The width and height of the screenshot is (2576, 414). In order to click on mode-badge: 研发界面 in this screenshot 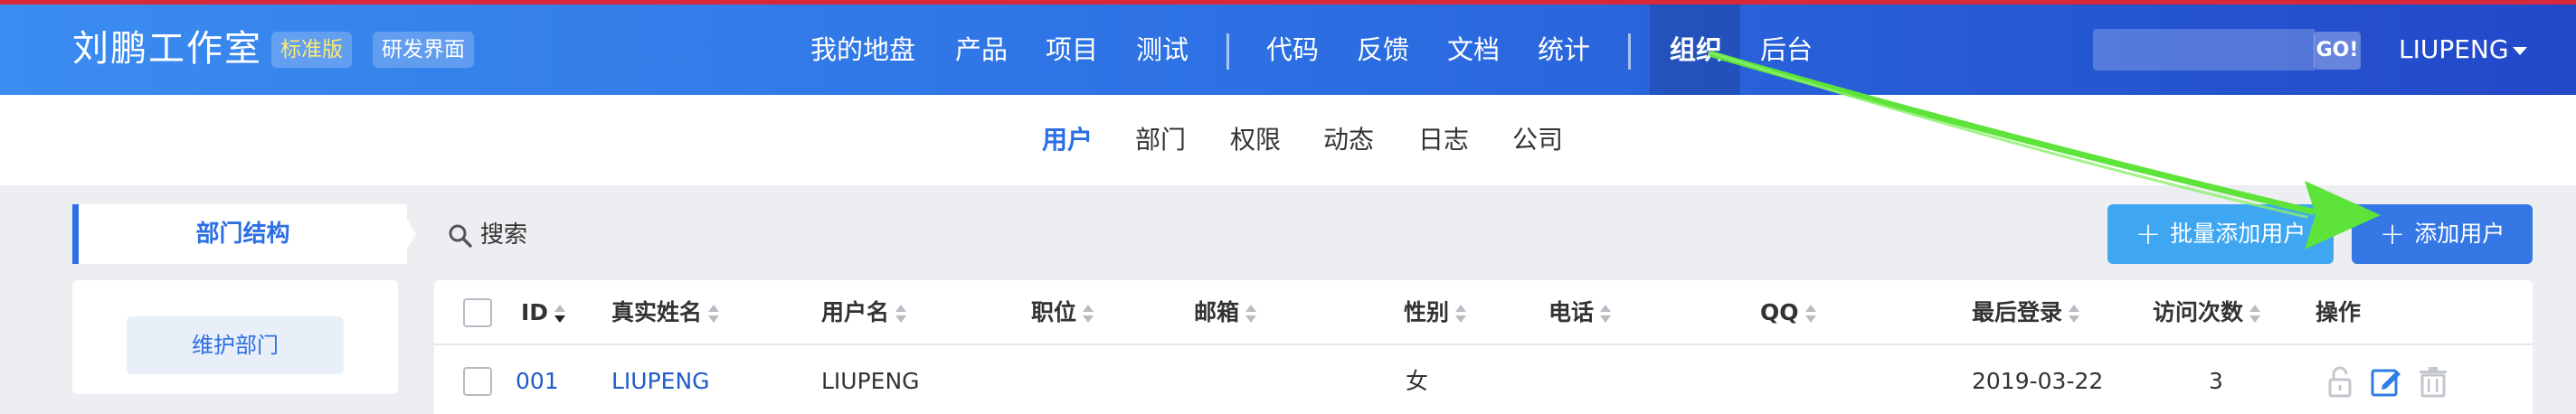, I will do `click(424, 50)`.